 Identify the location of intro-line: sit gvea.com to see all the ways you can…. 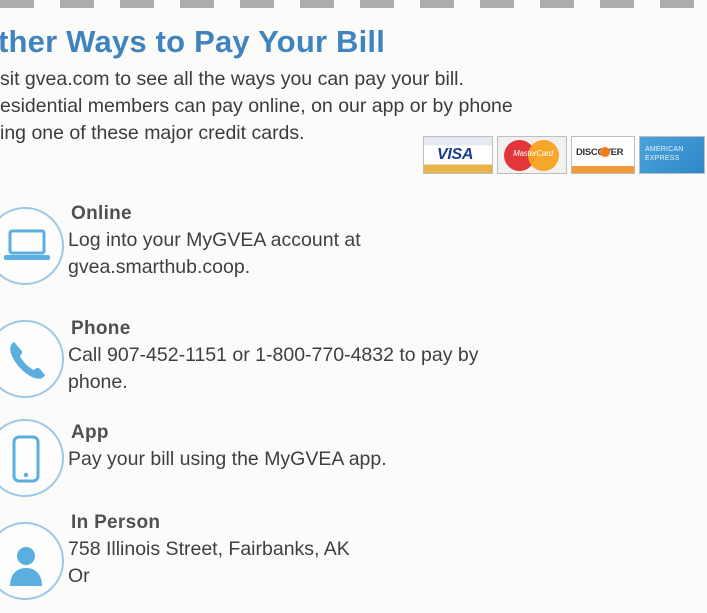
(232, 79).